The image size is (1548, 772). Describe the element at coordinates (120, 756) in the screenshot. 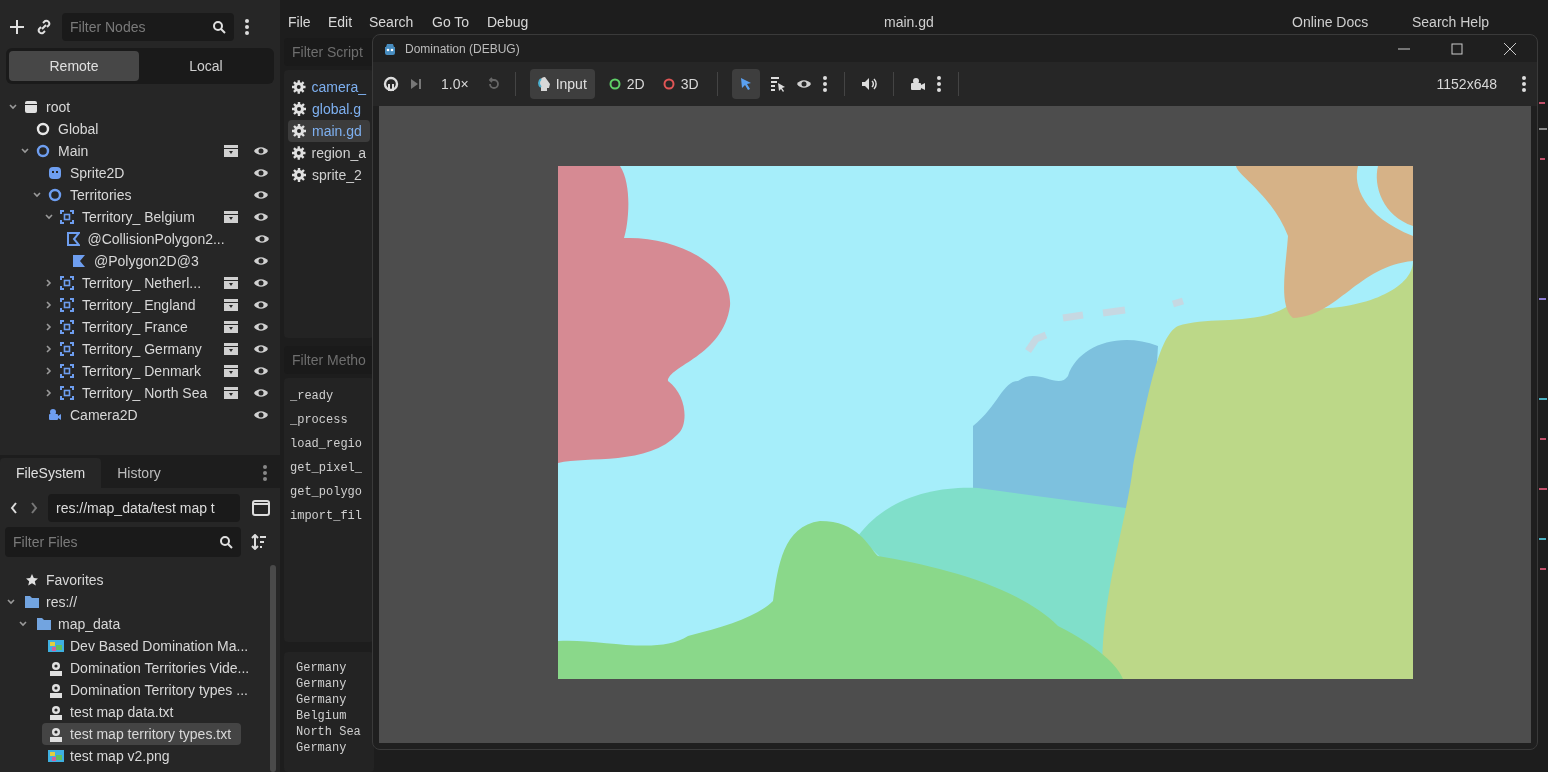

I see `file-label: test map v2.png` at that location.